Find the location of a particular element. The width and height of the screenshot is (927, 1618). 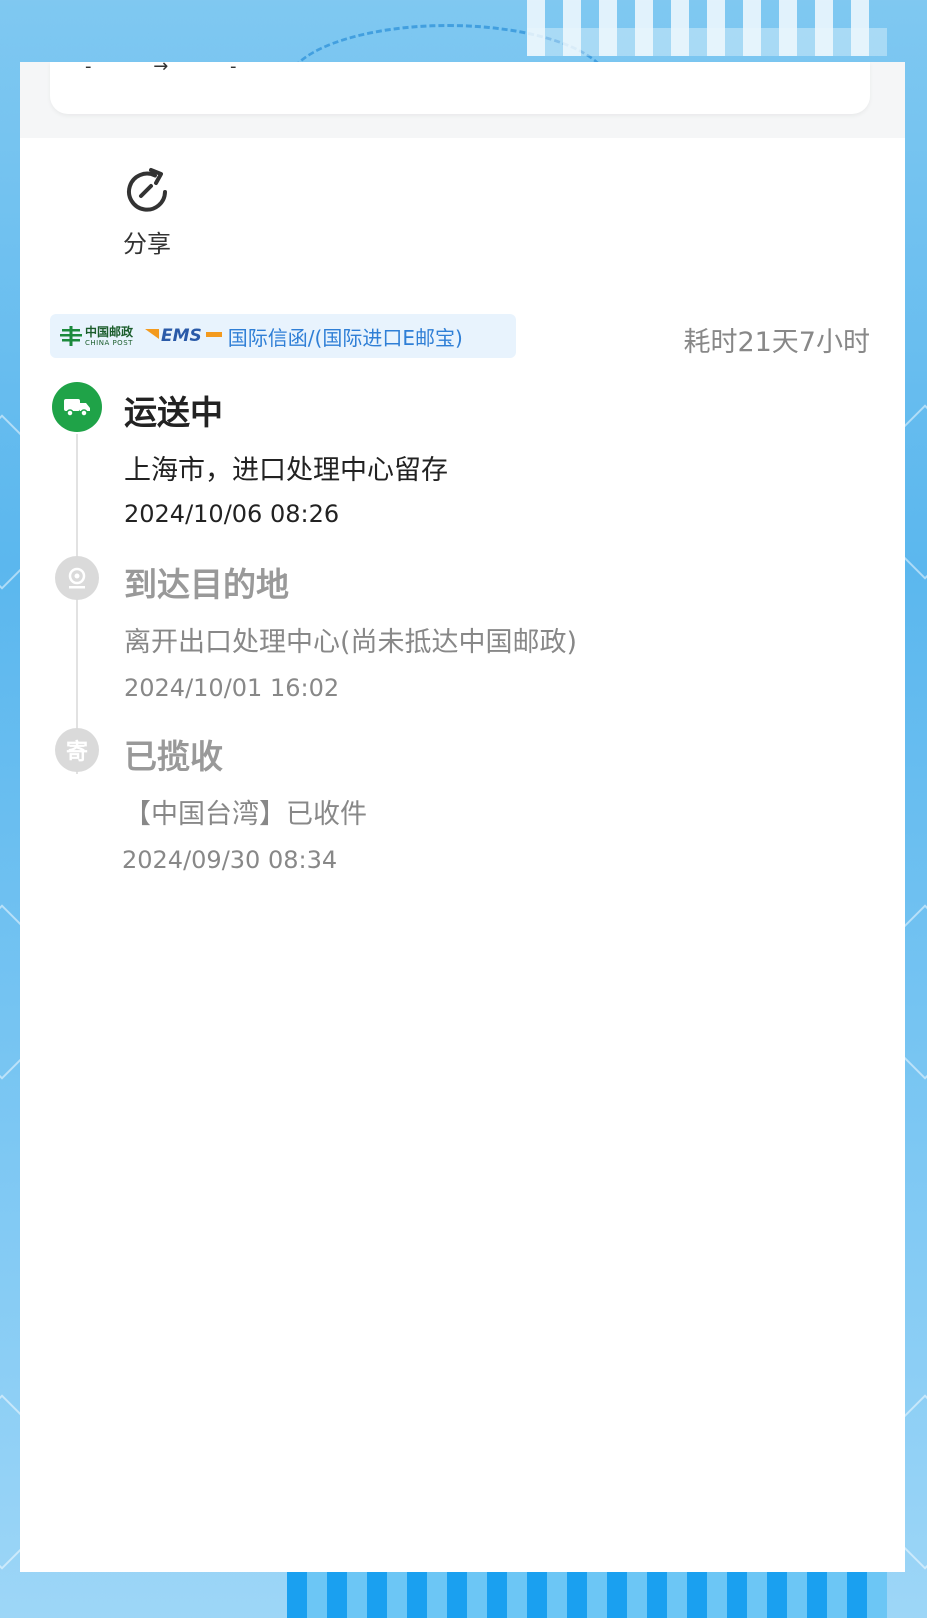

bg-checker-bottom is located at coordinates (587, 1595).